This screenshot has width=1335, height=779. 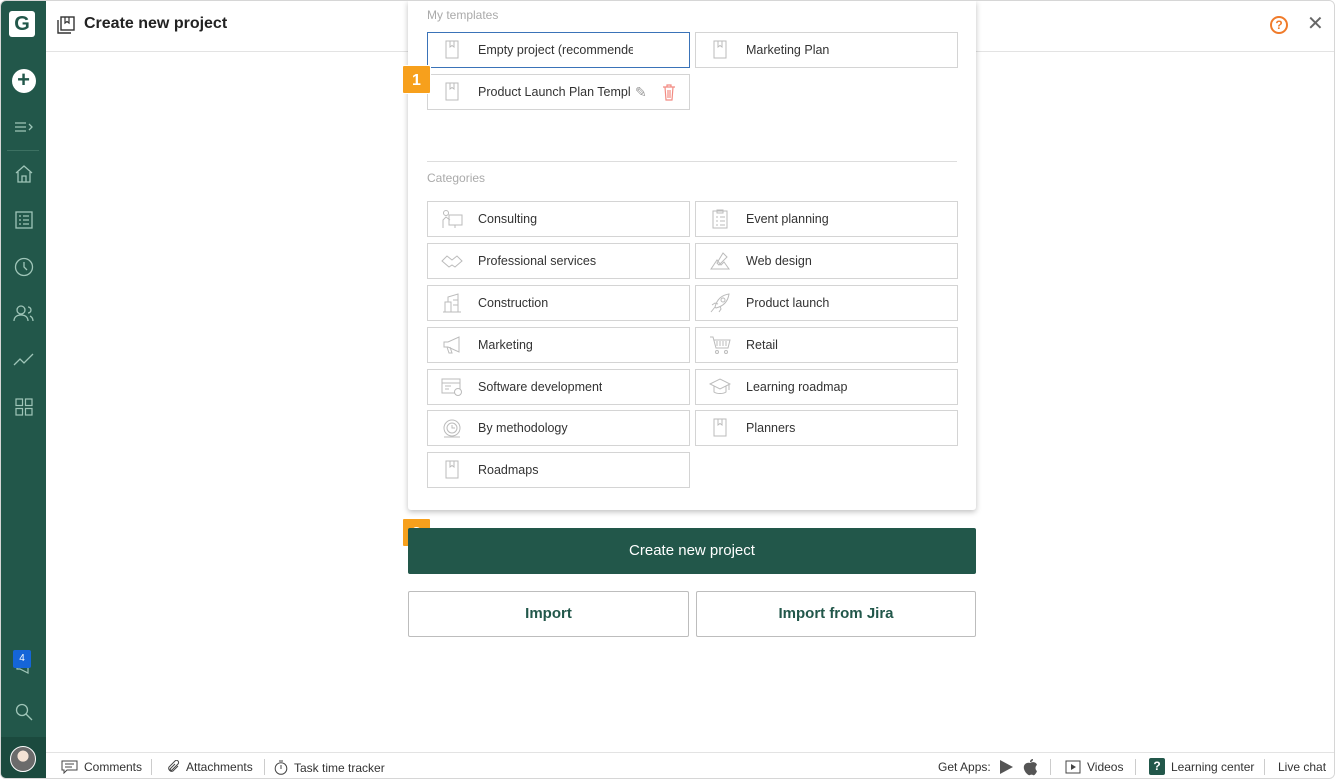 I want to click on category-label: Software development, so click(x=540, y=387).